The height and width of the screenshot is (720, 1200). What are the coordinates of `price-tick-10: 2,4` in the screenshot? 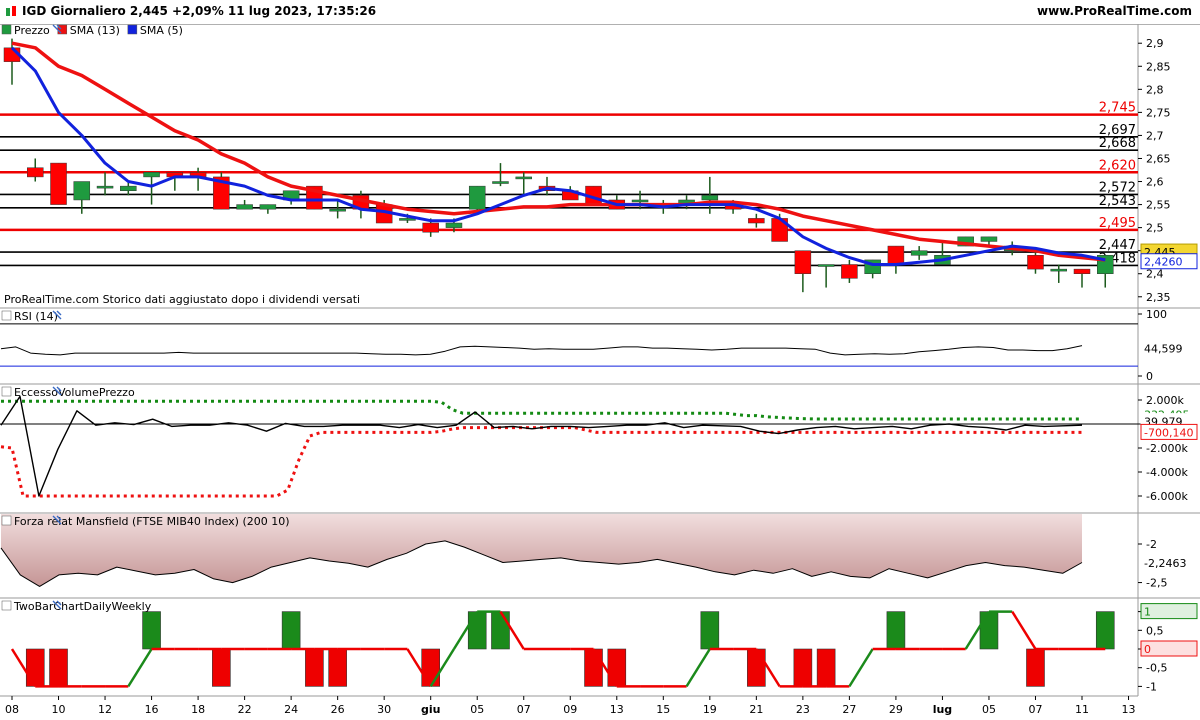 It's located at (1155, 274).